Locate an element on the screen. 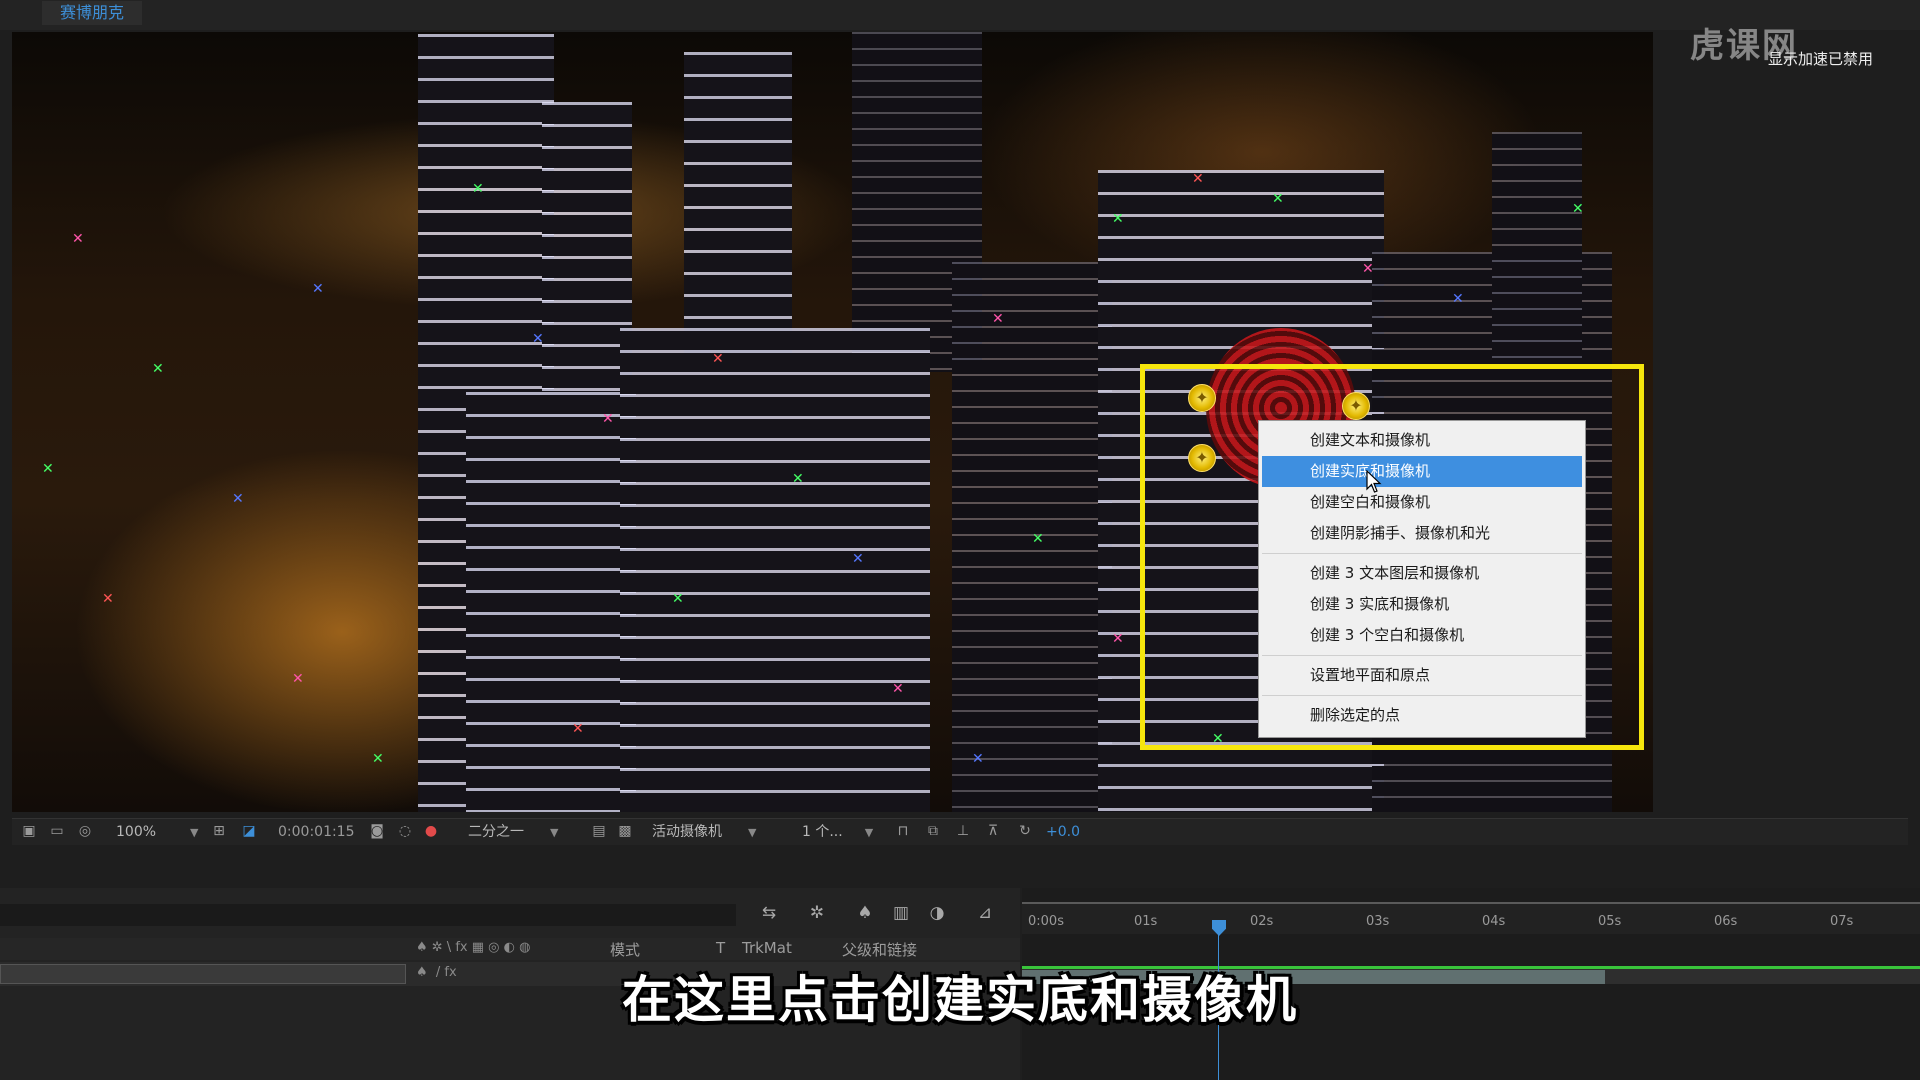 The image size is (1920, 1080). exposure-value: +0.0 is located at coordinates (1063, 832).